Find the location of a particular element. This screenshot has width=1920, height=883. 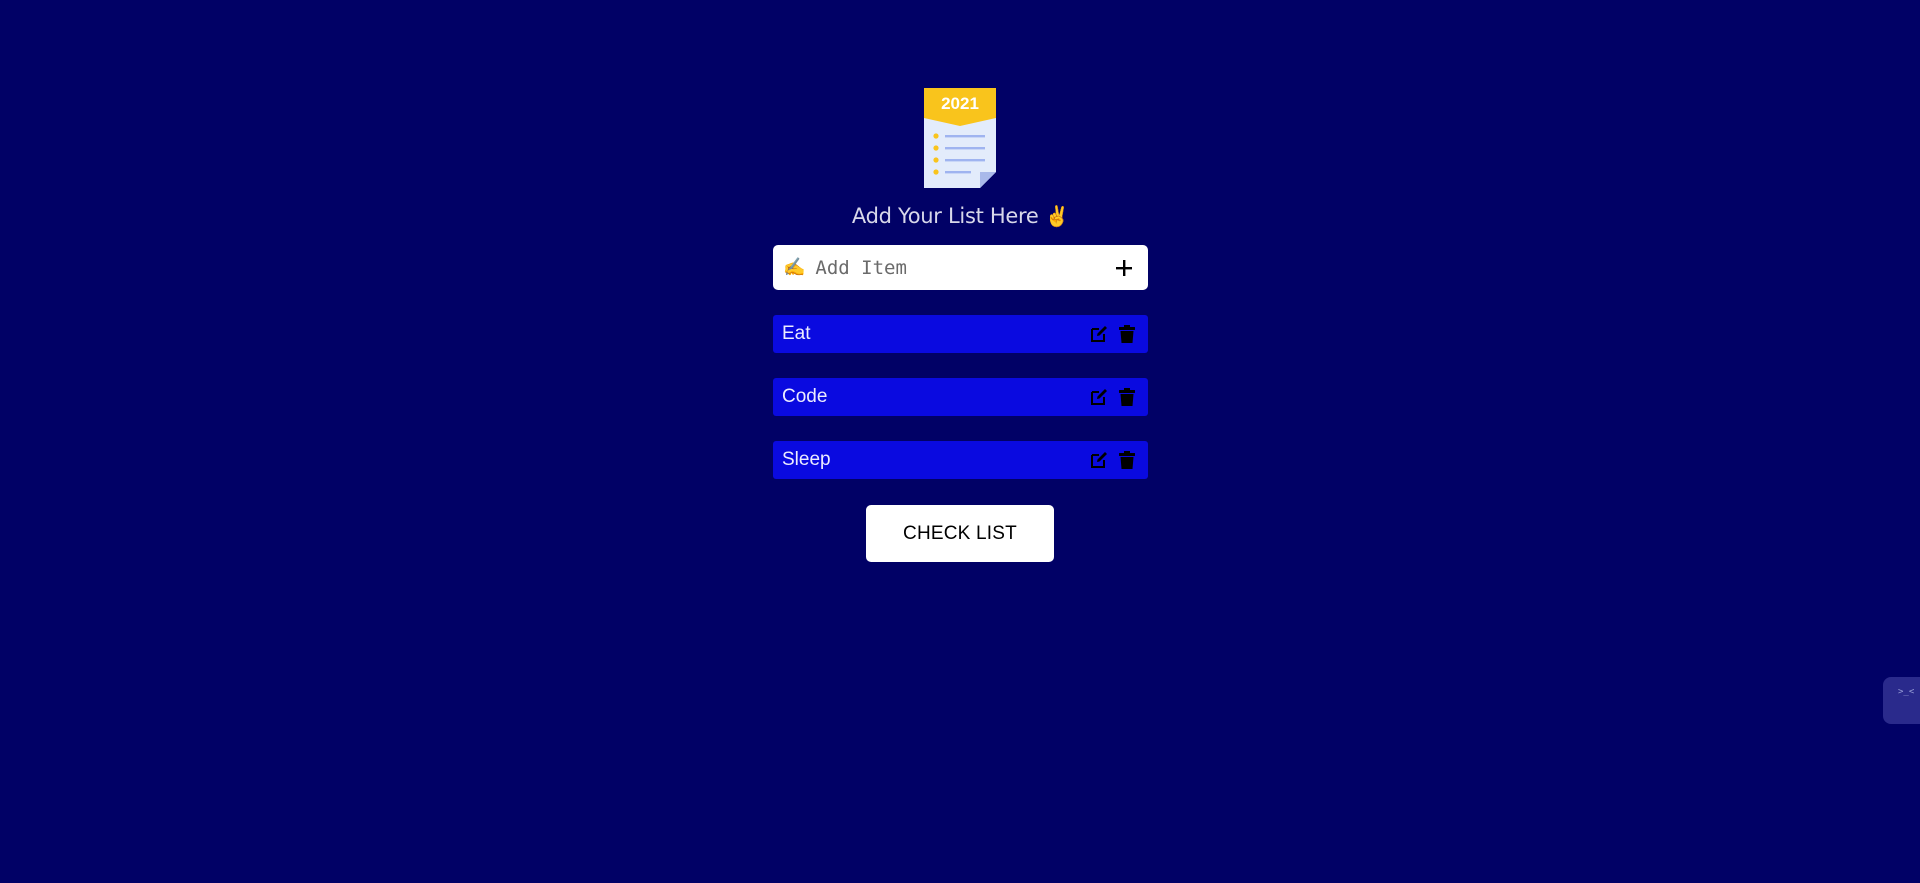

add-item-box: ✍️ is located at coordinates (960, 267).